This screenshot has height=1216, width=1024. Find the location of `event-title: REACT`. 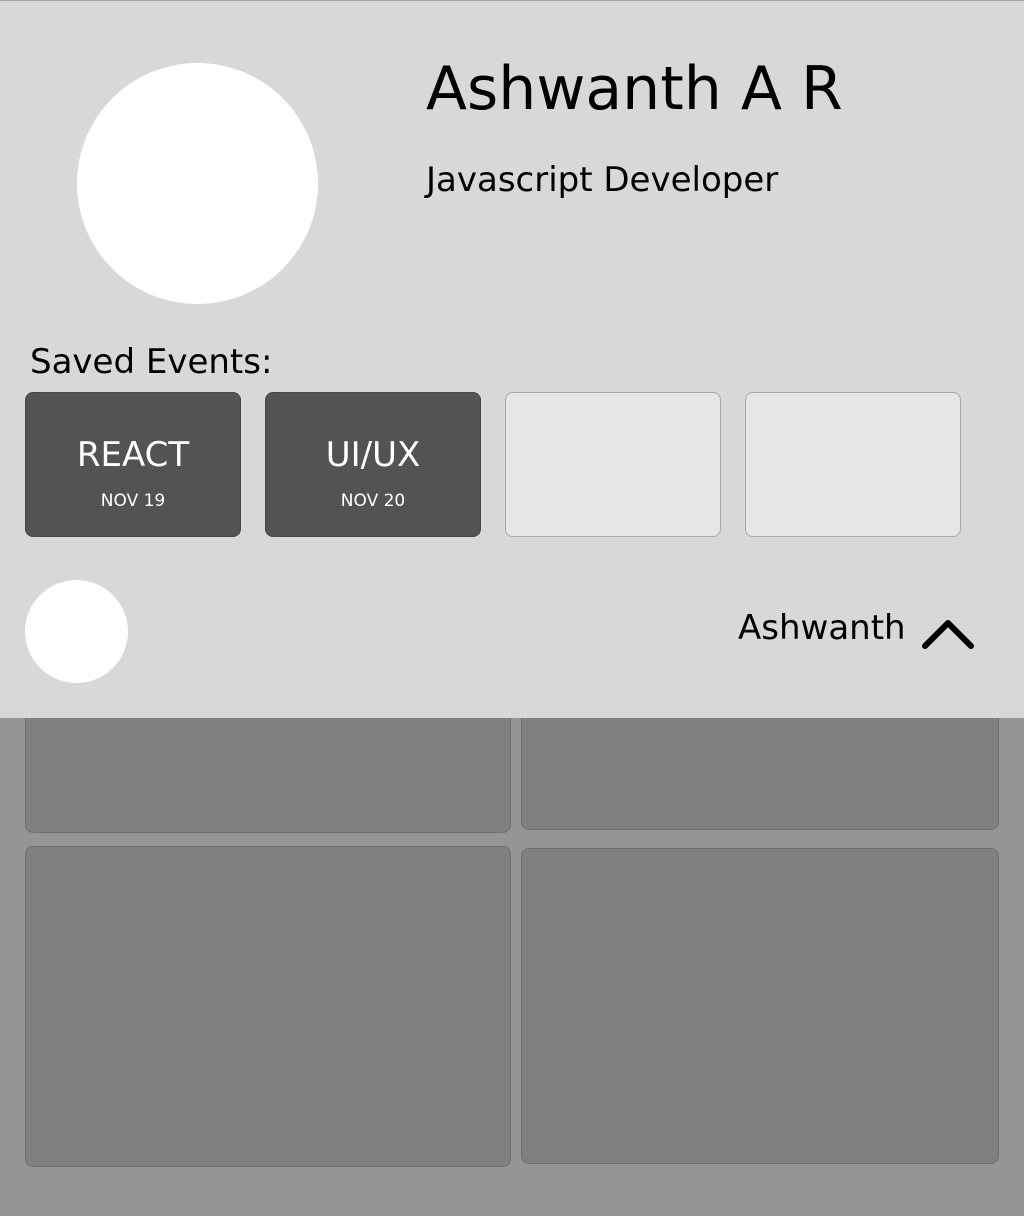

event-title: REACT is located at coordinates (133, 455).